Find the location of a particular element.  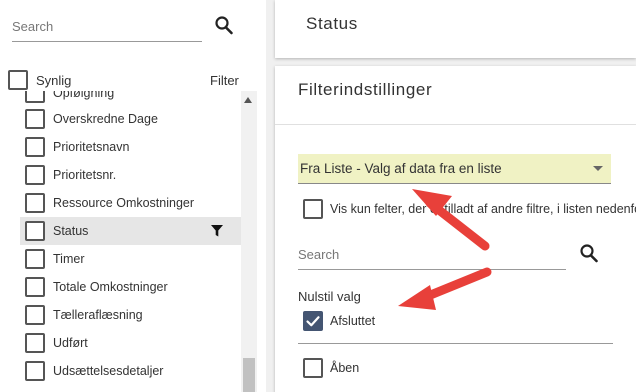

sidebar-search is located at coordinates (107, 28).